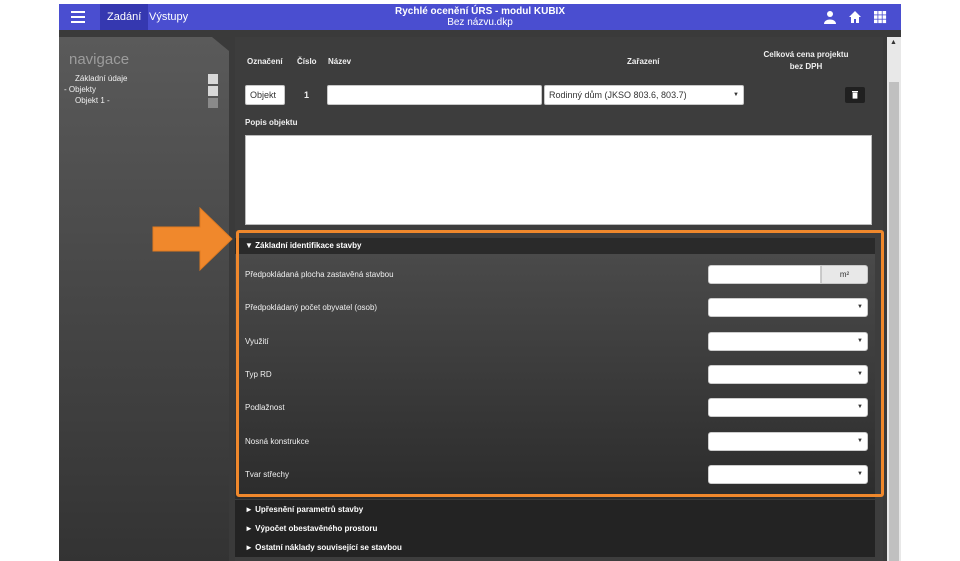 Image resolution: width=960 pixels, height=561 pixels. What do you see at coordinates (558, 180) in the screenshot?
I see `description-textarea` at bounding box center [558, 180].